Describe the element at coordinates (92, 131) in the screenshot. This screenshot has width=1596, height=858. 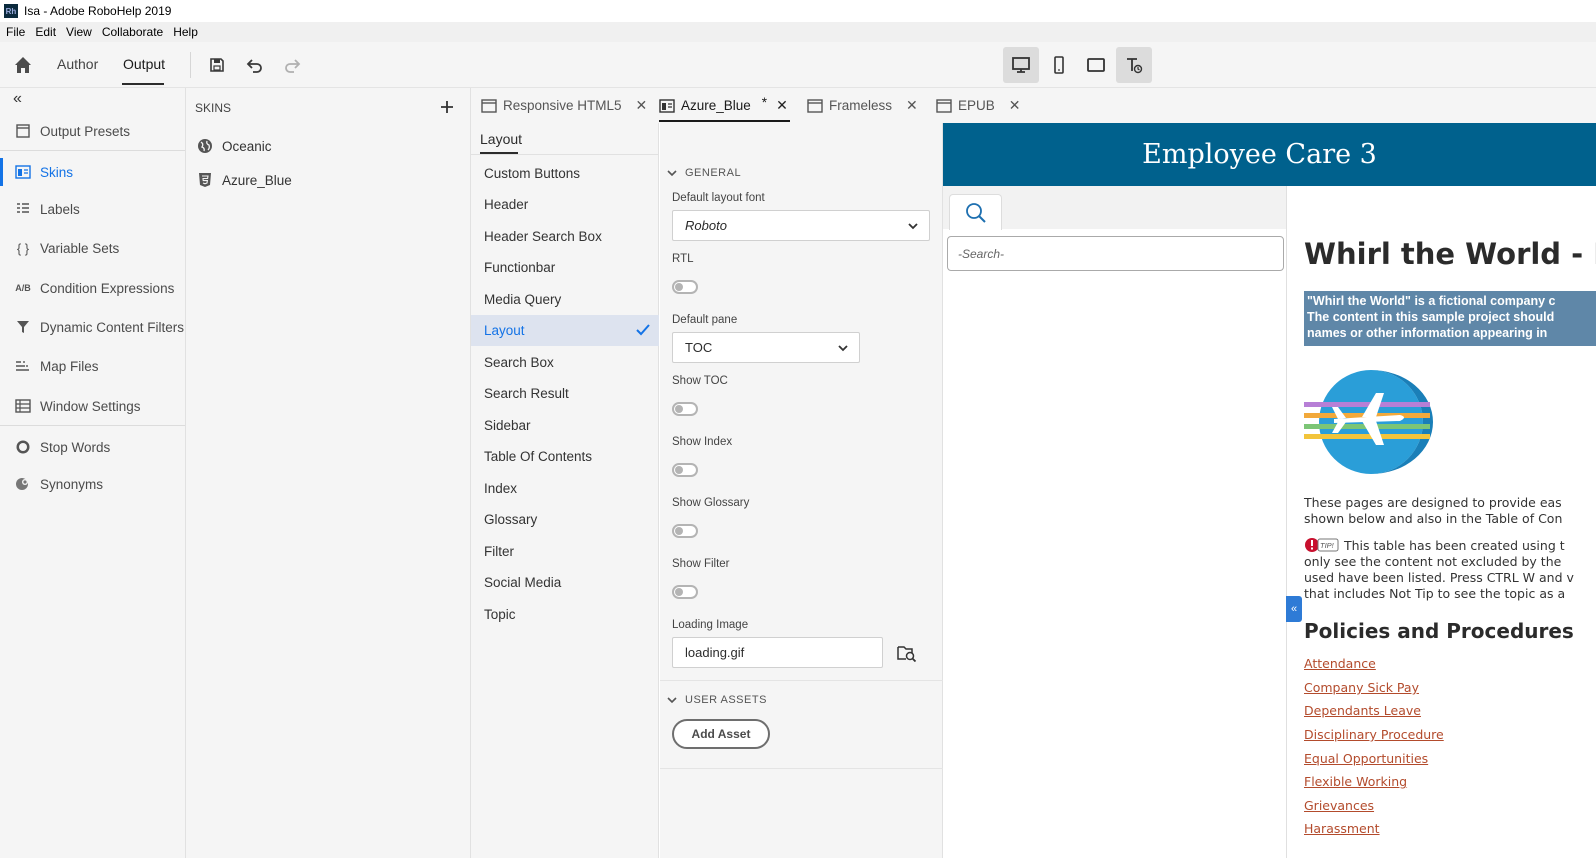
I see `sidebar-item-output-presets: Output Presets` at that location.